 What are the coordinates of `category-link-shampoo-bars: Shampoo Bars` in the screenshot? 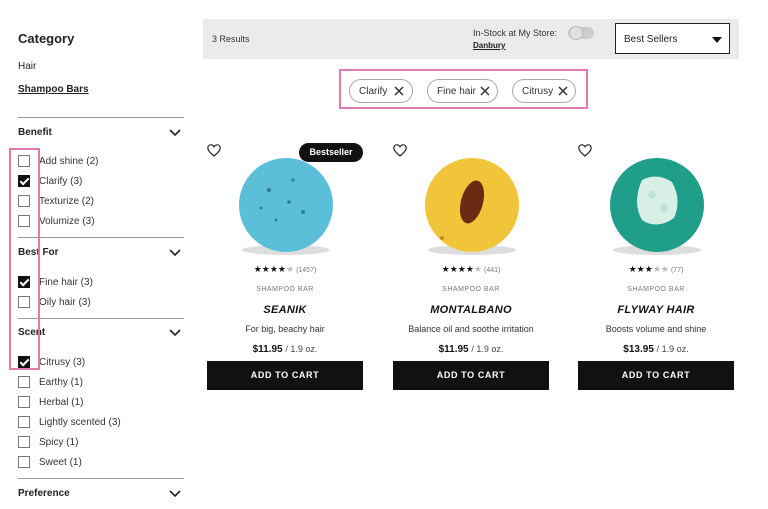 It's located at (53, 89).